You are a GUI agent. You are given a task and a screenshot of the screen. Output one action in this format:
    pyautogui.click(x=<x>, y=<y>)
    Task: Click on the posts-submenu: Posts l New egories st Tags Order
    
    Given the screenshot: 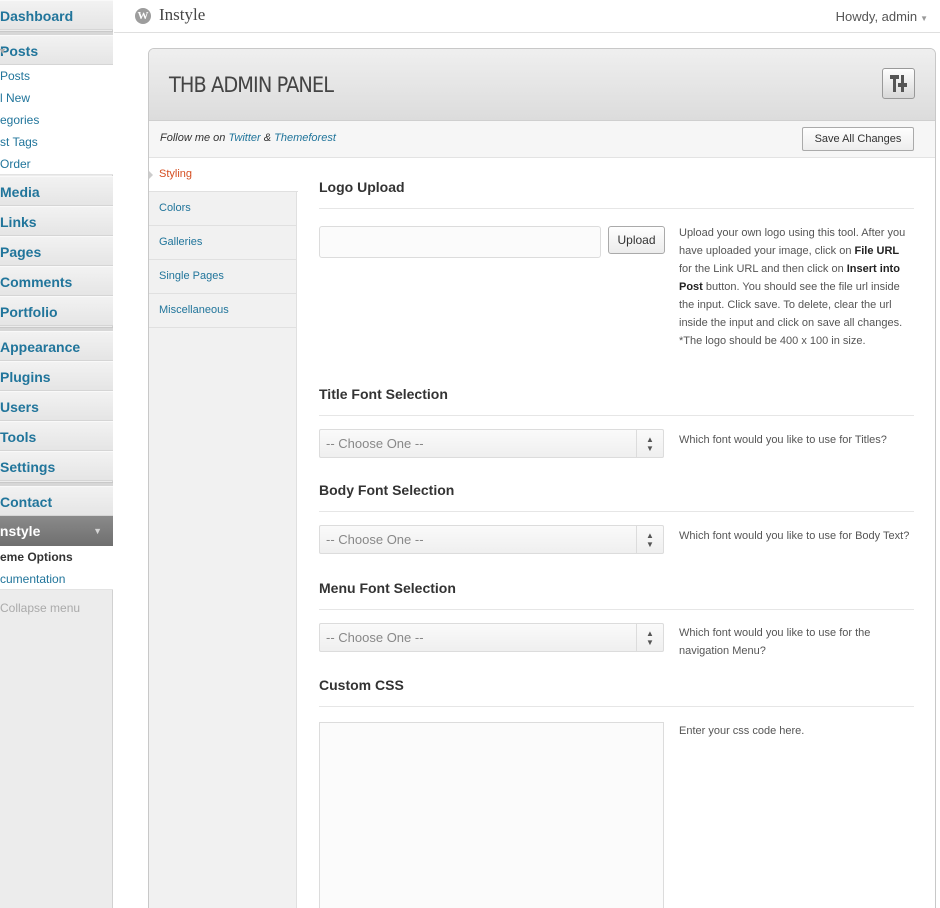 What is the action you would take?
    pyautogui.click(x=56, y=120)
    